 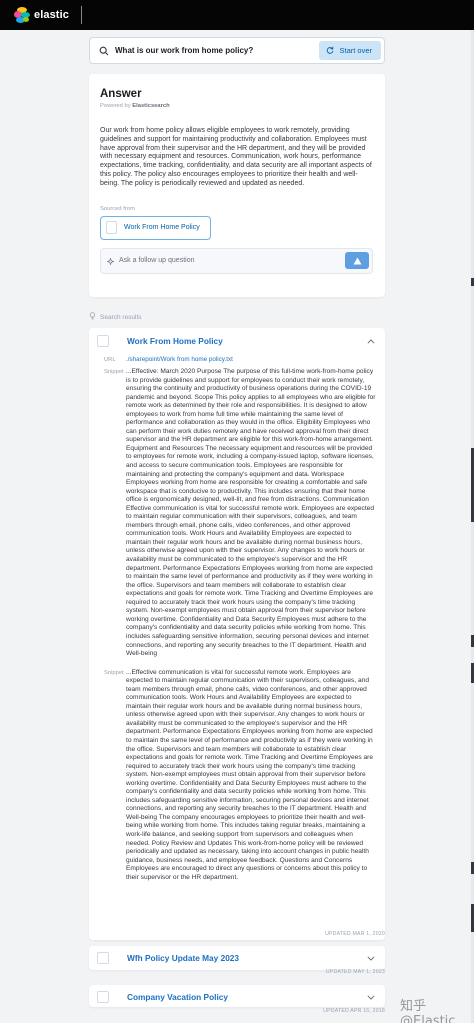 What do you see at coordinates (104, 51) in the screenshot?
I see `search-icon` at bounding box center [104, 51].